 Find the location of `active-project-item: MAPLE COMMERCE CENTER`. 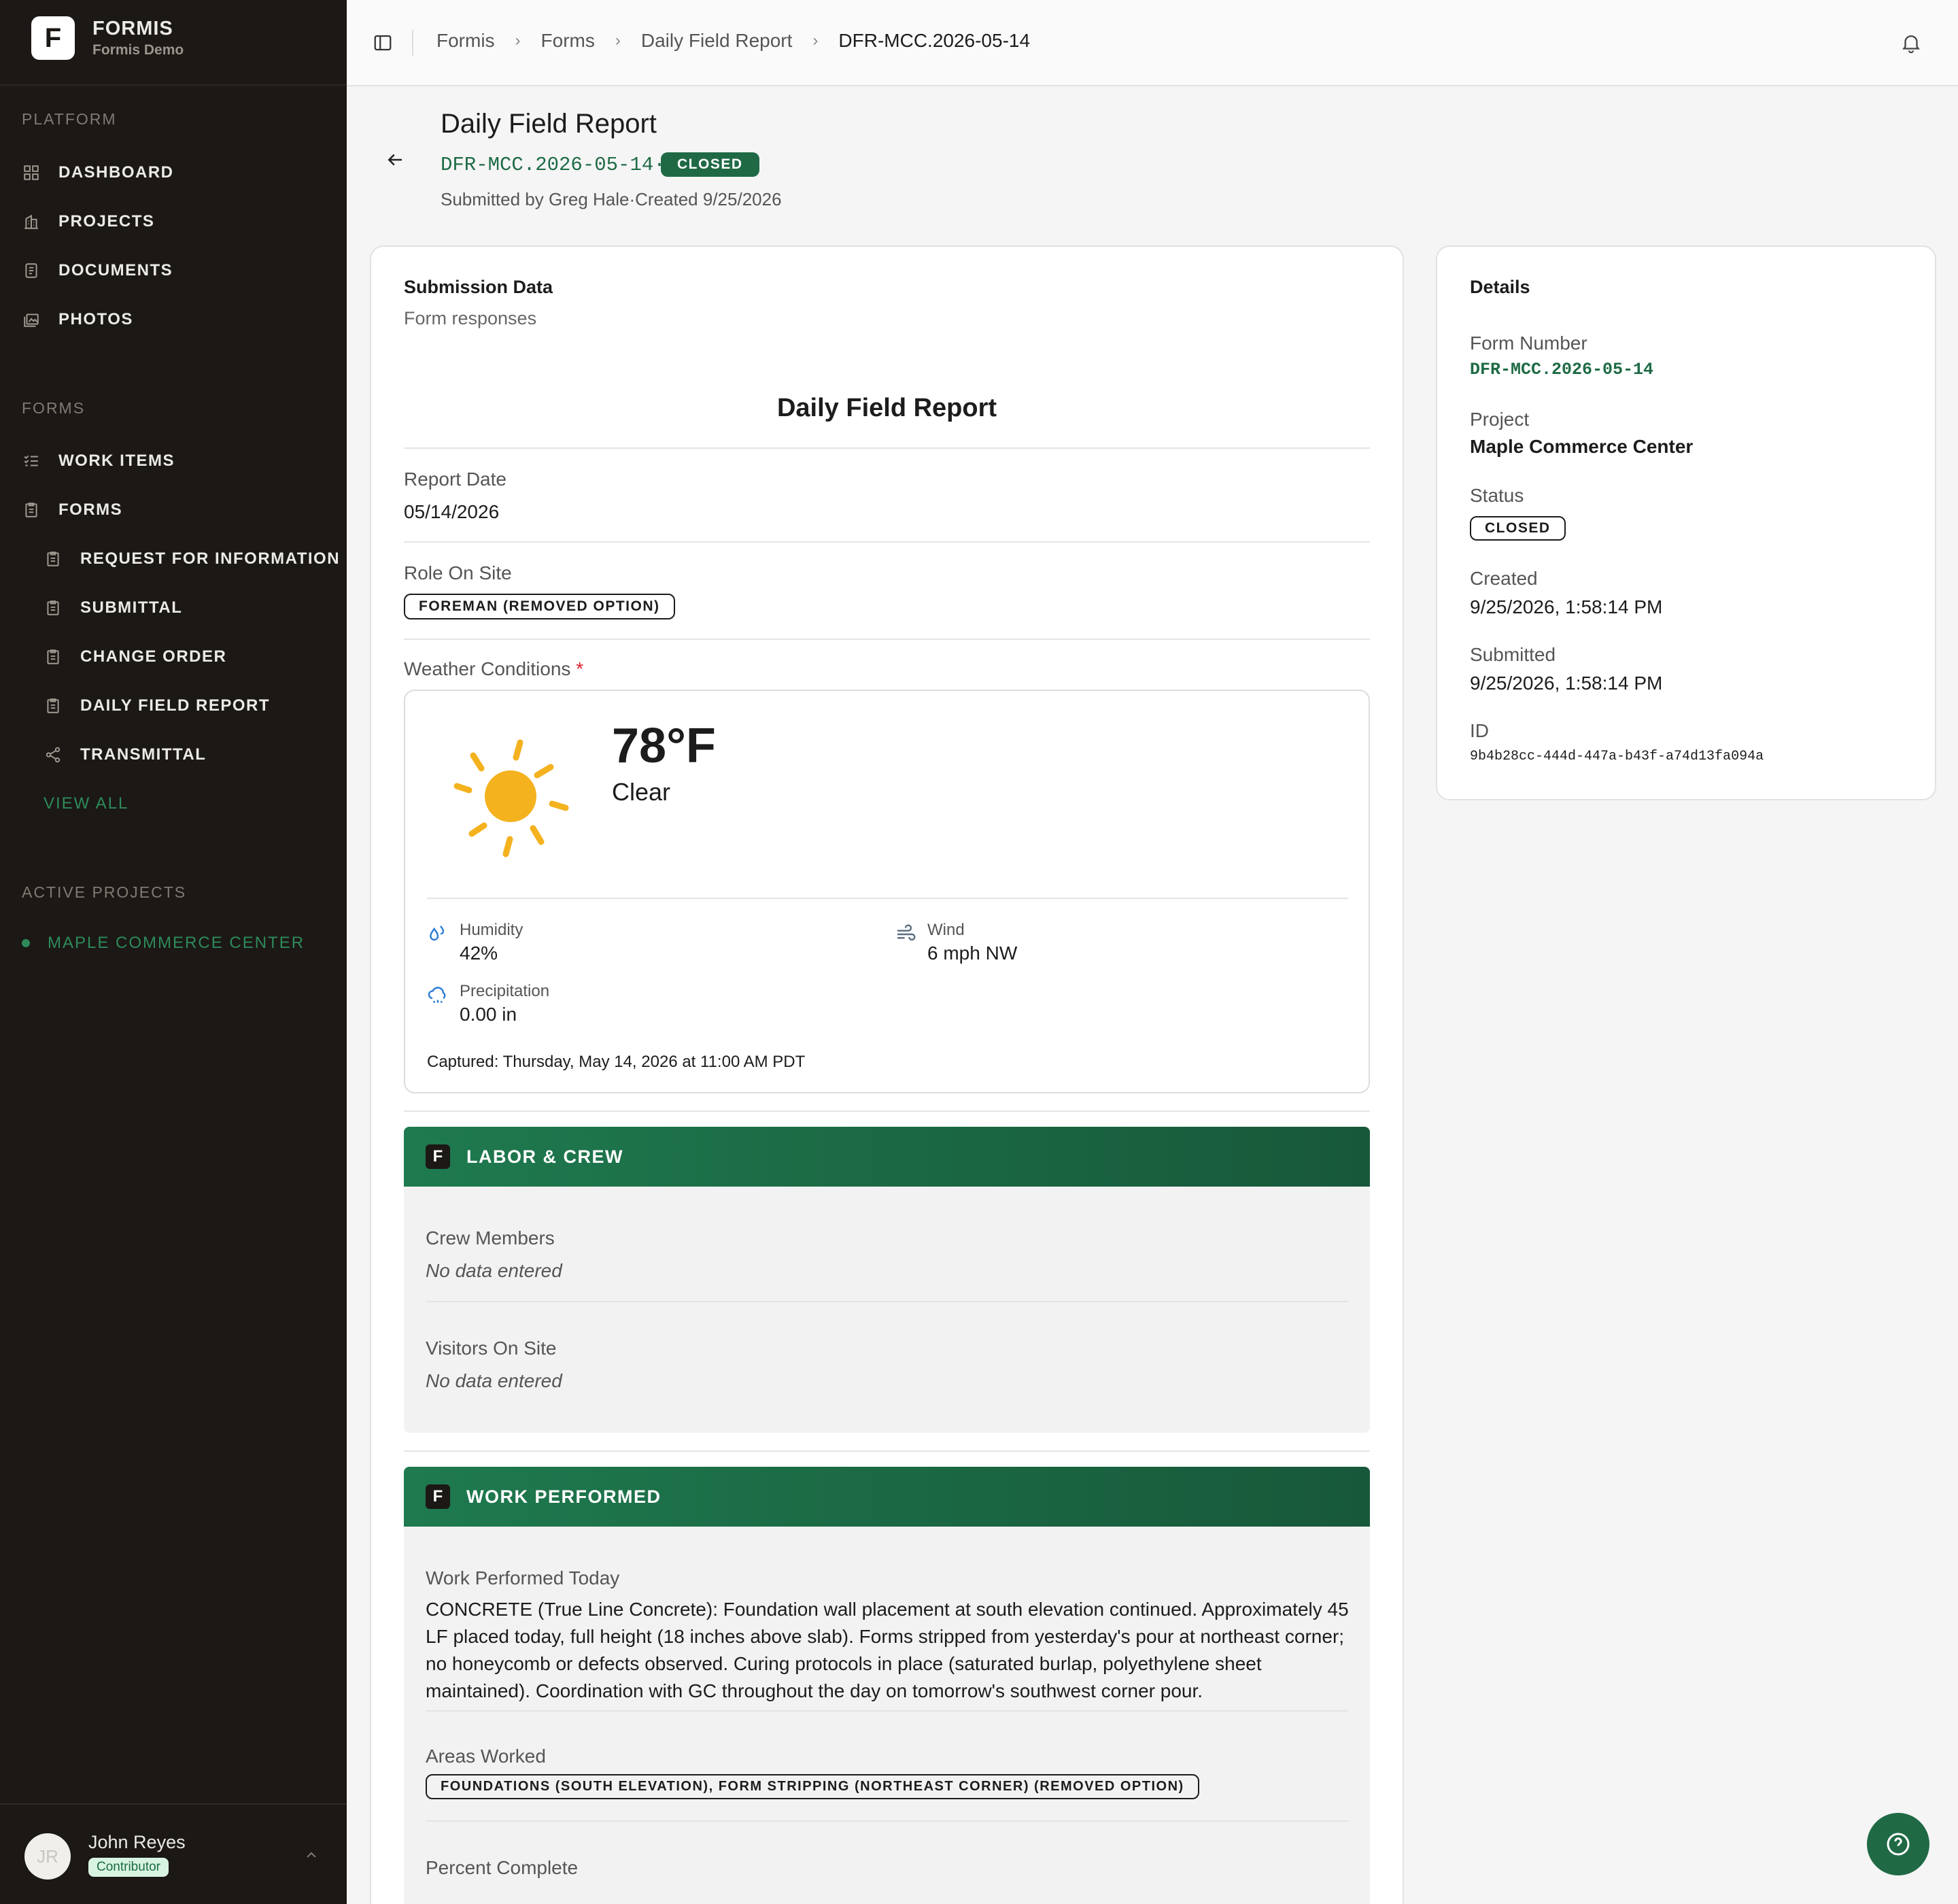

active-project-item: MAPLE COMMERCE CENTER is located at coordinates (163, 944).